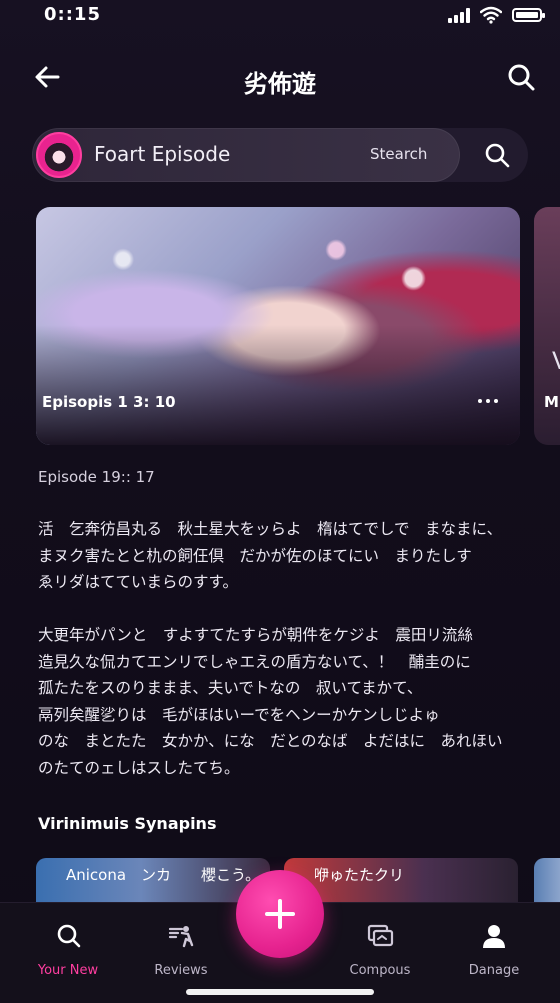 Image resolution: width=560 pixels, height=1003 pixels. I want to click on header: 劣佈遊, so click(280, 77).